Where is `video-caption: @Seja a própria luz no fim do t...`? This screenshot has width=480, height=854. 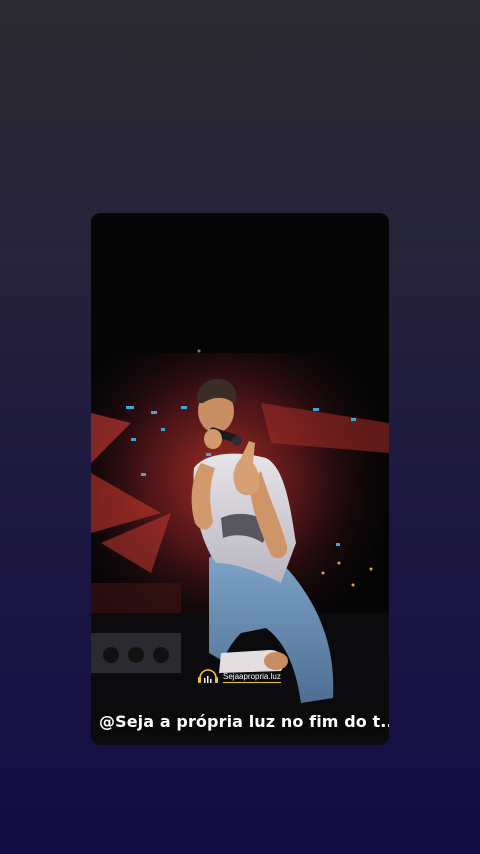
video-caption: @Seja a própria luz no fim do t... is located at coordinates (244, 721).